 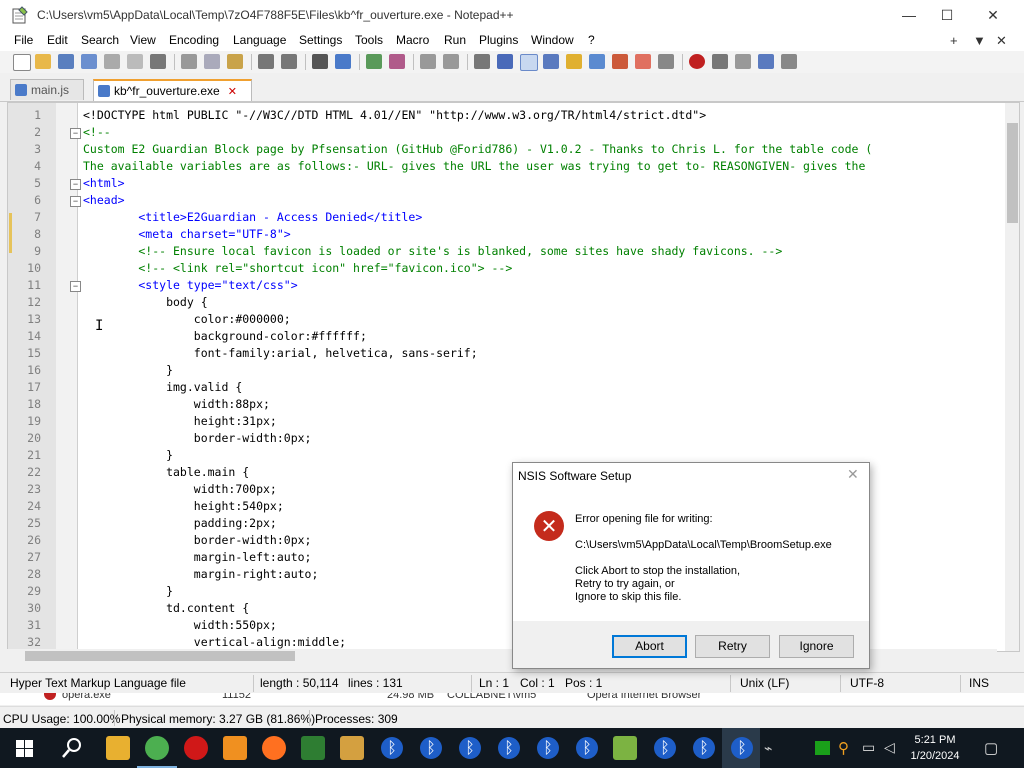 I want to click on close-window-button: ✕, so click(x=993, y=15).